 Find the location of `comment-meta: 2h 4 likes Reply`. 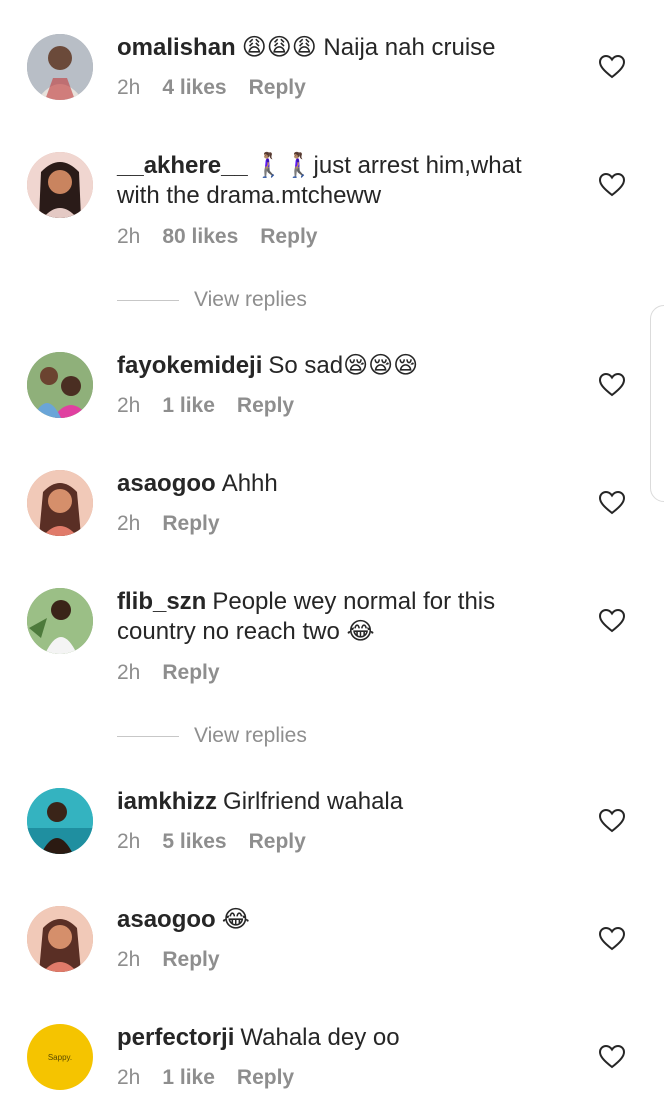

comment-meta: 2h 4 likes Reply is located at coordinates (222, 88).